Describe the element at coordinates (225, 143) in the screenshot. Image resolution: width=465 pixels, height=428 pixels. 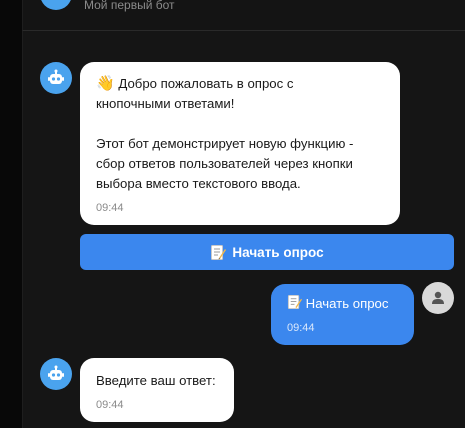
I see `message-line: Этот бот демонстрирует новую функцию -` at that location.